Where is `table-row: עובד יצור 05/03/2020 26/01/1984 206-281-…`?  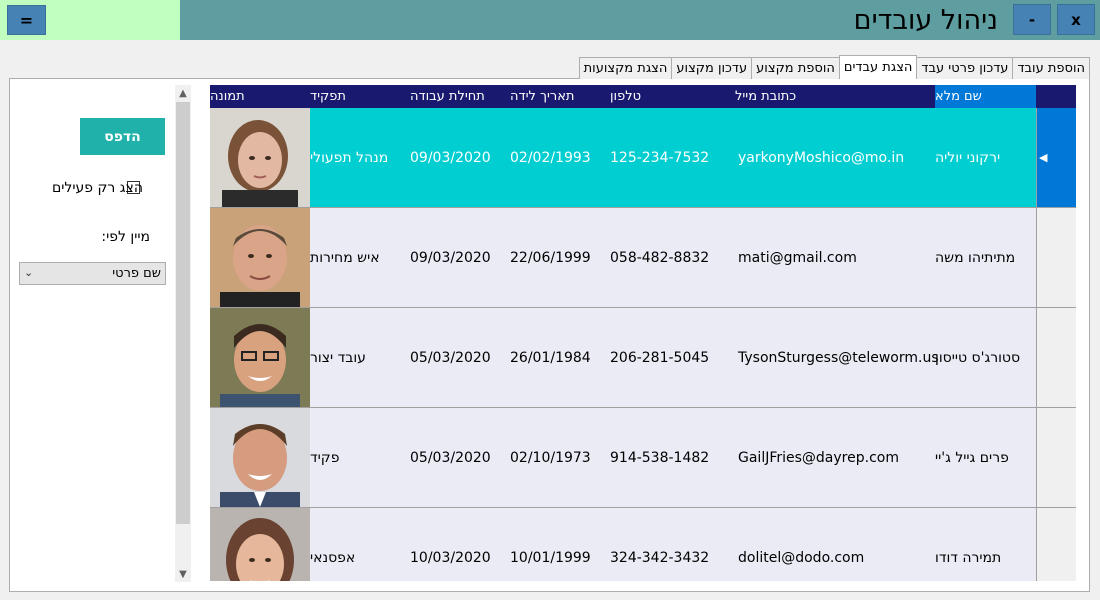 table-row: עובד יצור 05/03/2020 26/01/1984 206-281-… is located at coordinates (643, 358).